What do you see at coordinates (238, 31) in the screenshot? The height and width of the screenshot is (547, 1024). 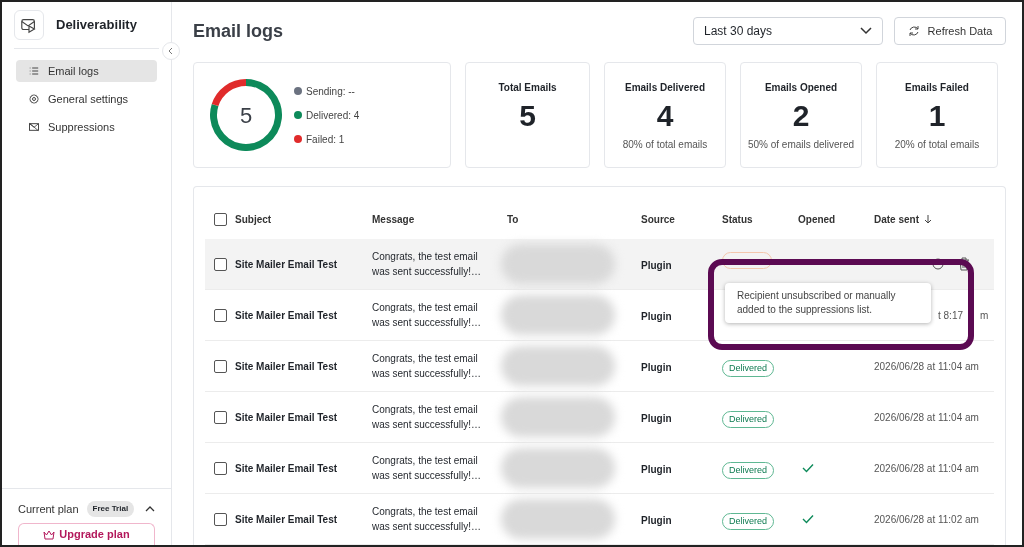 I see `page-title: Email logs` at bounding box center [238, 31].